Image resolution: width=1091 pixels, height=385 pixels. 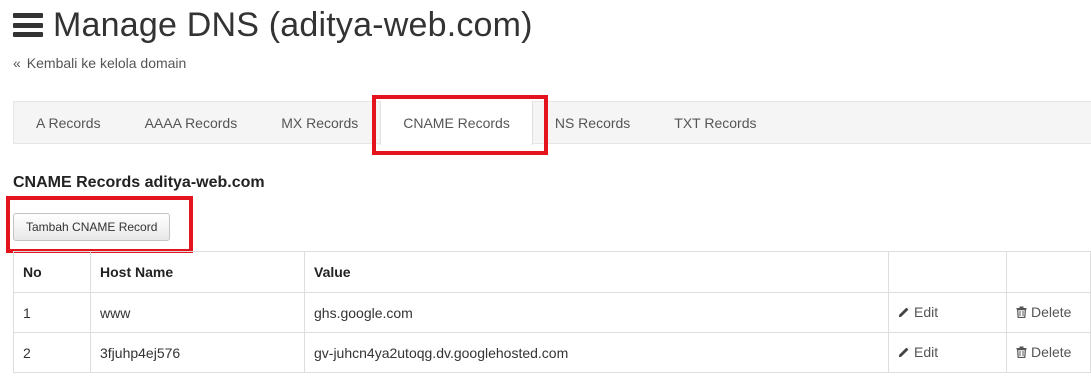 I want to click on header-value: Value, so click(x=596, y=272).